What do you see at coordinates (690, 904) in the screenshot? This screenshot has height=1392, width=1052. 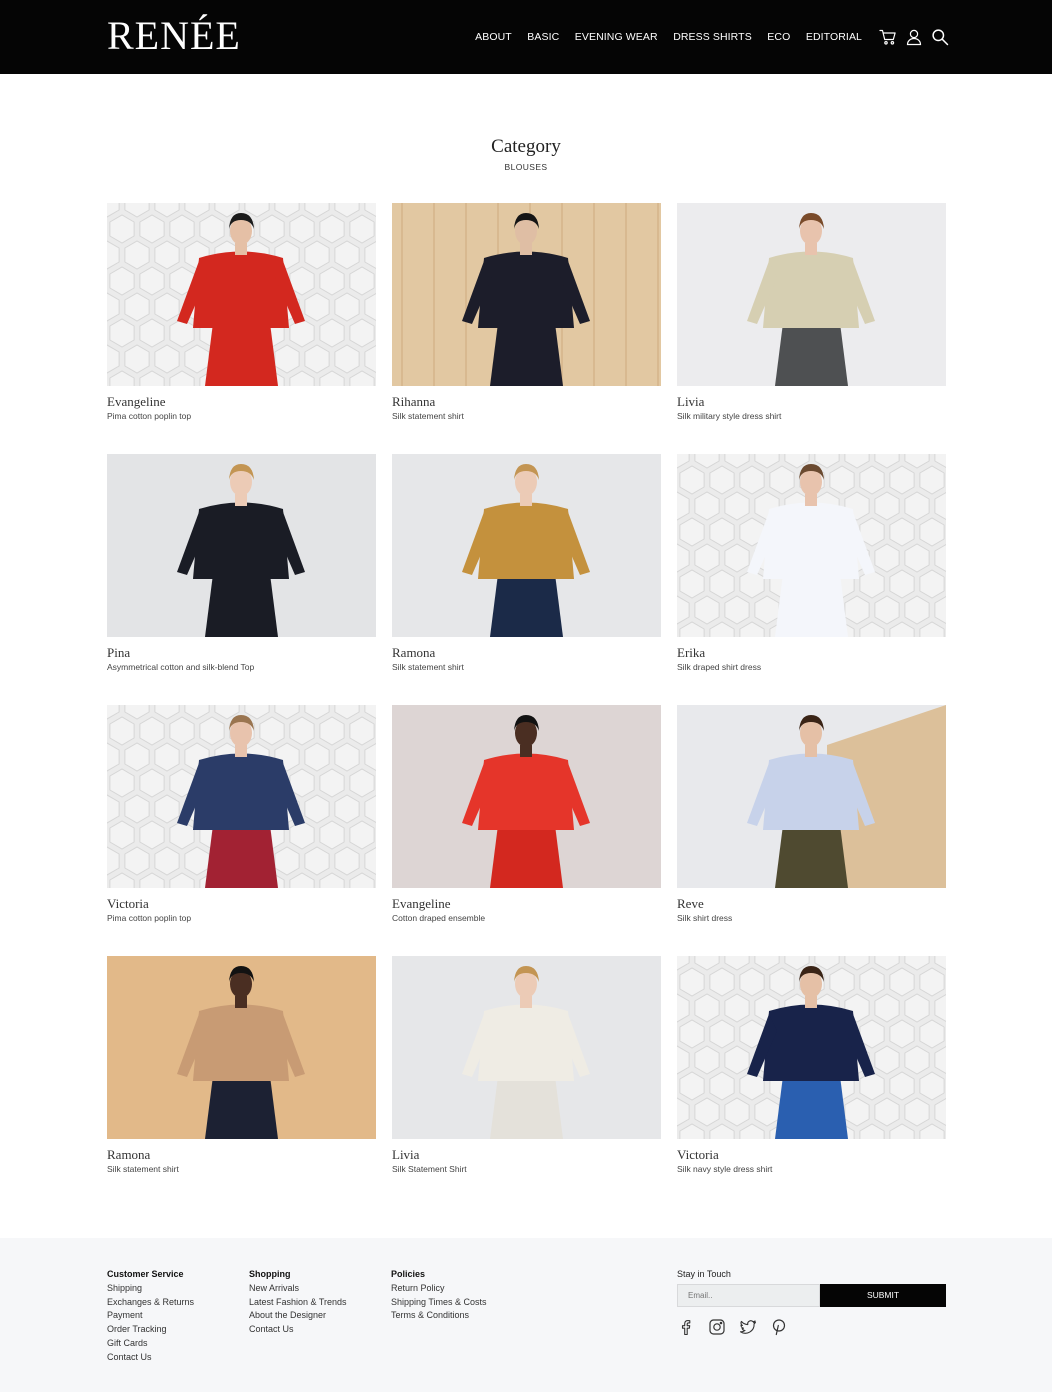 I see `product-name: Reve` at bounding box center [690, 904].